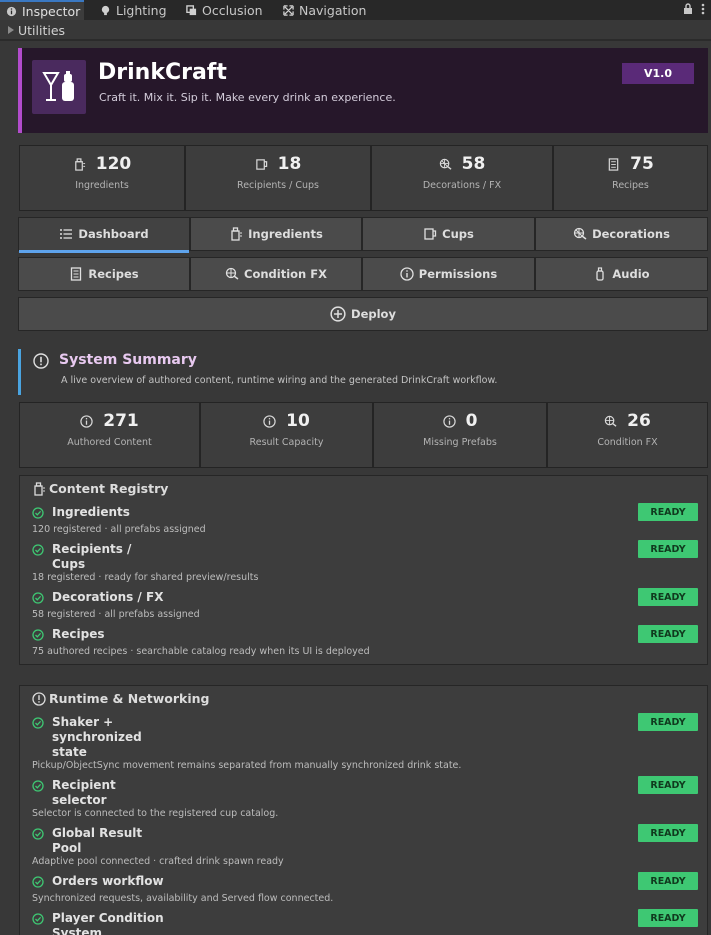  Describe the element at coordinates (162, 72) in the screenshot. I see `app-title: DrinkCraft` at that location.